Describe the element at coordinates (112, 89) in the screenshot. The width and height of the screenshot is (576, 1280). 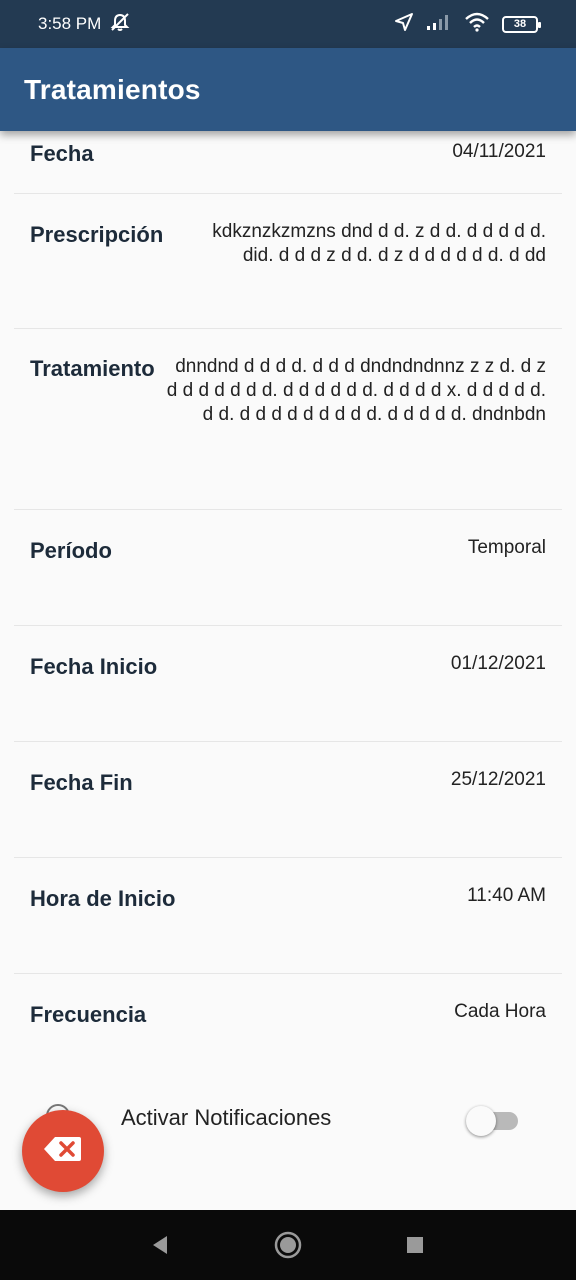
I see `page-title: Tratamientos` at that location.